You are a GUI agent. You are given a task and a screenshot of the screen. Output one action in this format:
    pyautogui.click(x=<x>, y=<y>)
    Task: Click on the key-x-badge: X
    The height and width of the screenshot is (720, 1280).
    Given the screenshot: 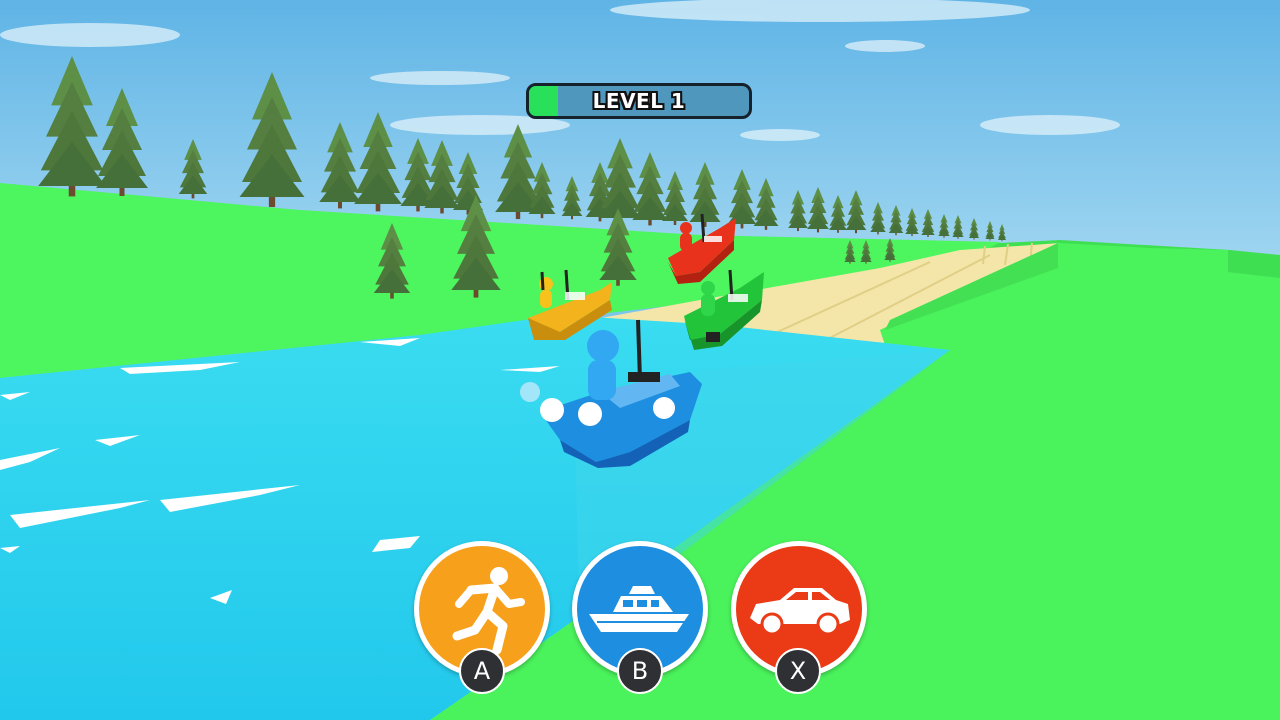 What is the action you would take?
    pyautogui.click(x=798, y=671)
    